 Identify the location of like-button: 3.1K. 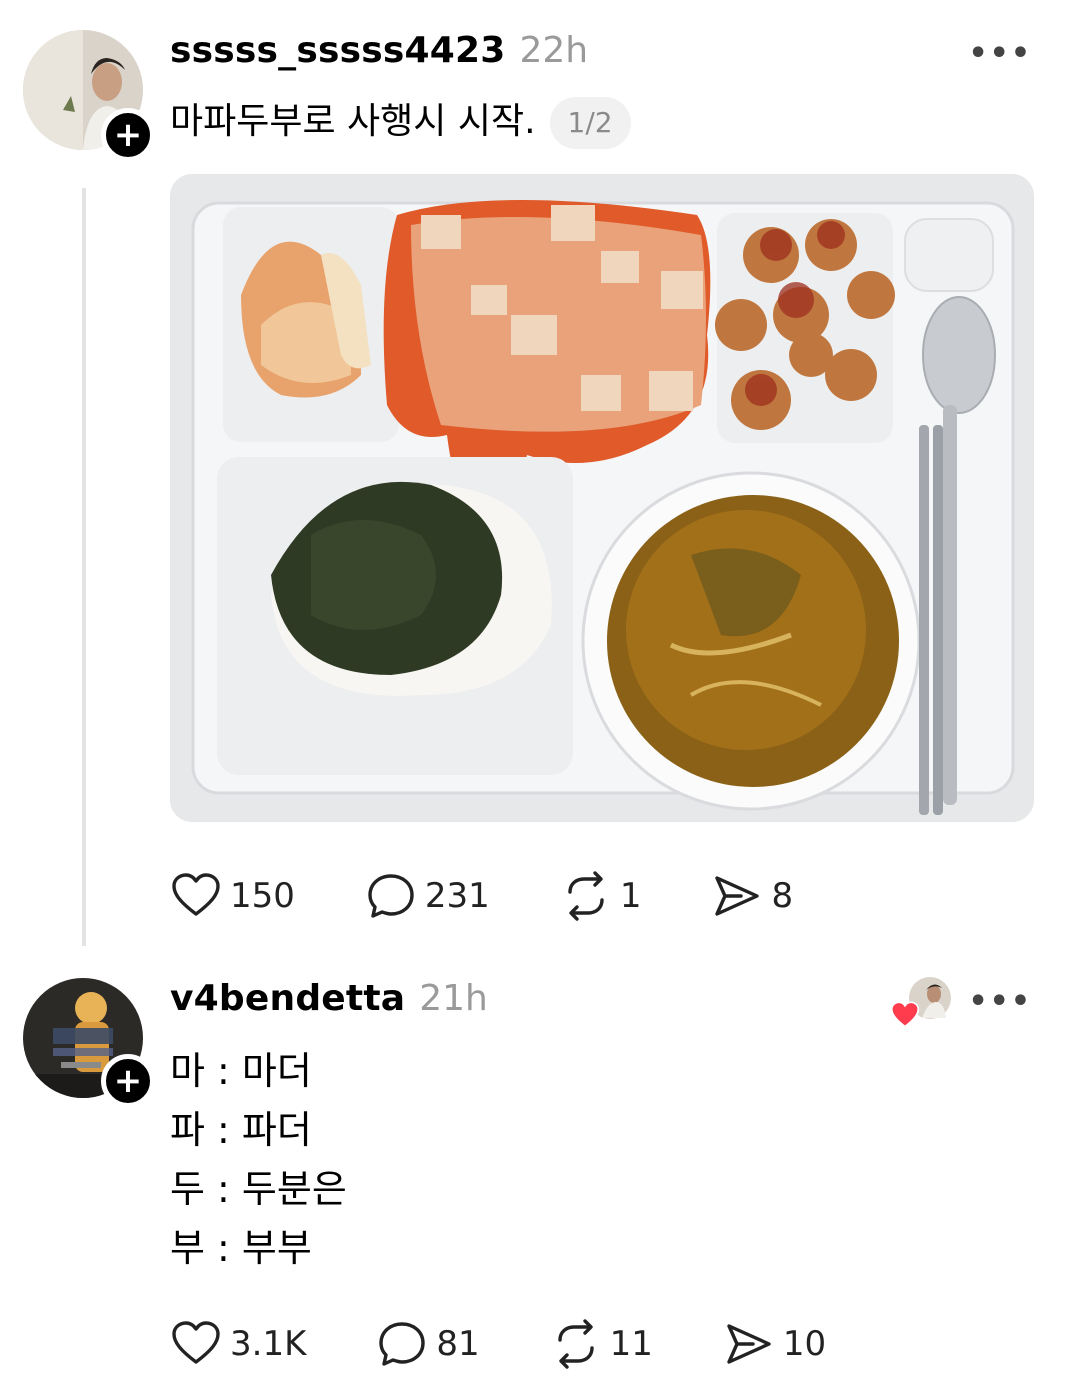
(238, 1344).